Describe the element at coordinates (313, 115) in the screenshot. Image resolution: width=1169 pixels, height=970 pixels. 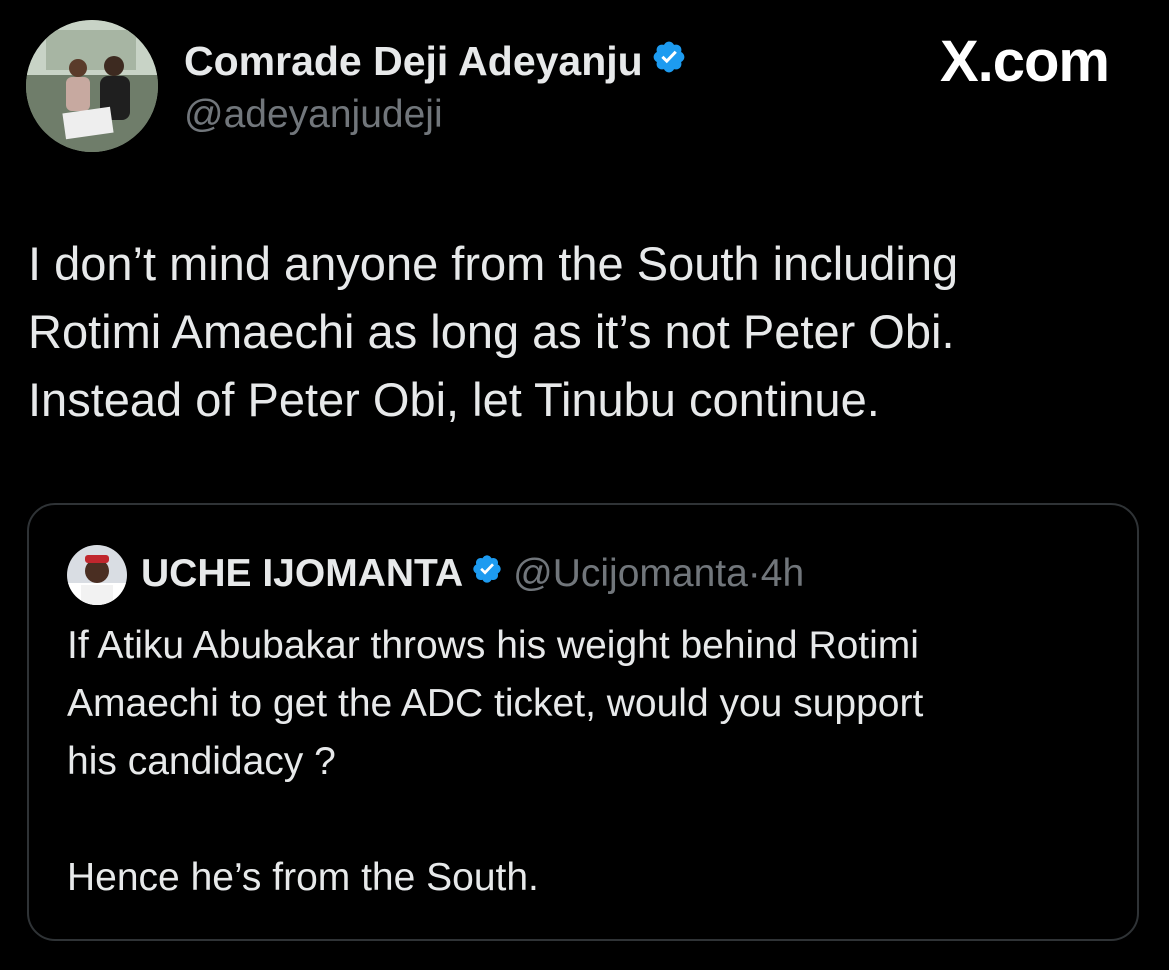
I see `author-handle: @adeyanjudeji` at that location.